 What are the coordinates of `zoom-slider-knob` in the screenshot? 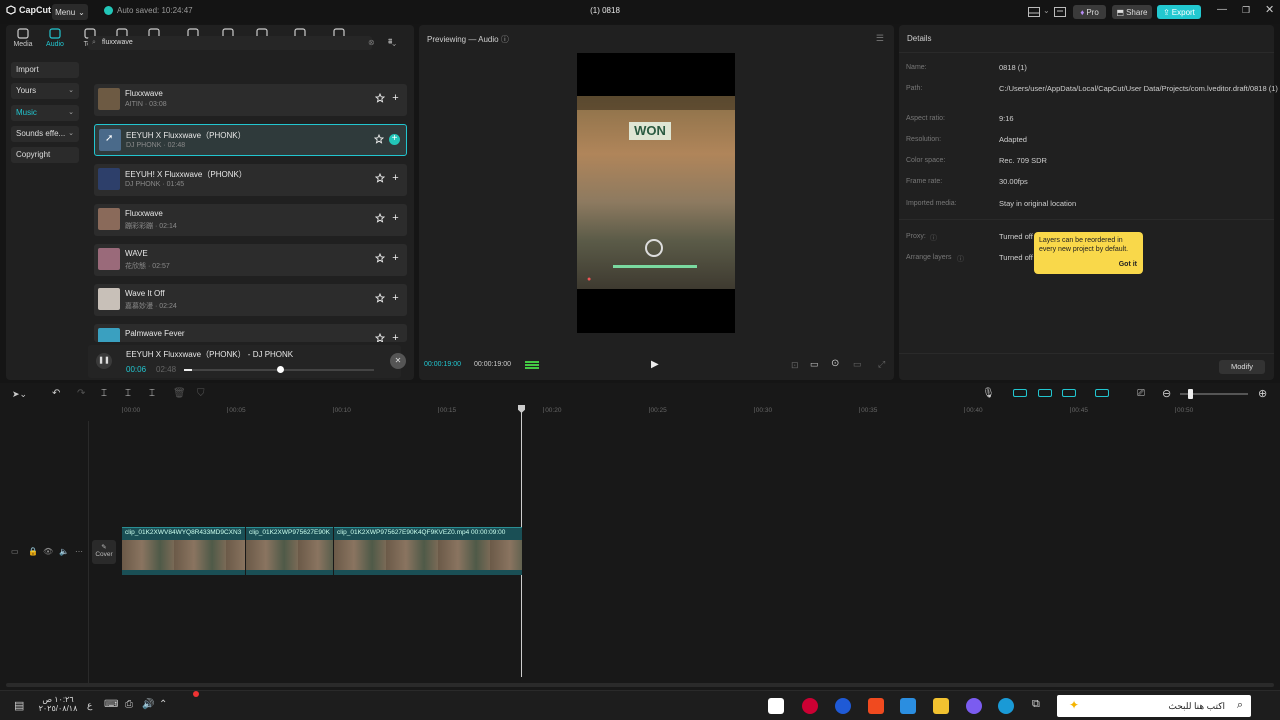 It's located at (1190, 394).